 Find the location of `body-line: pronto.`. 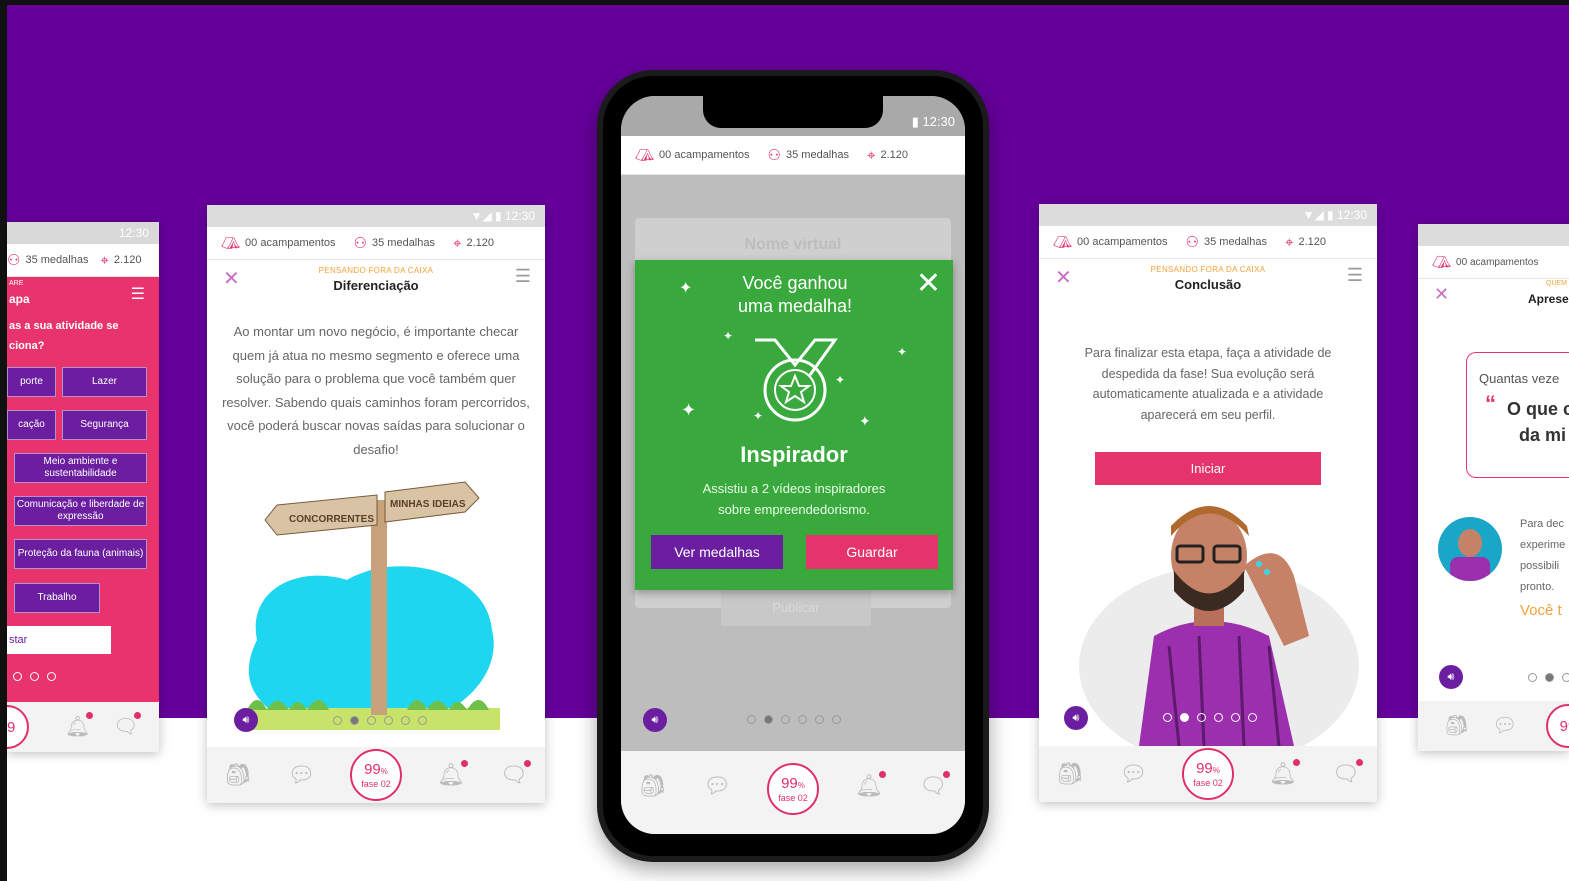

body-line: pronto. is located at coordinates (1537, 587).